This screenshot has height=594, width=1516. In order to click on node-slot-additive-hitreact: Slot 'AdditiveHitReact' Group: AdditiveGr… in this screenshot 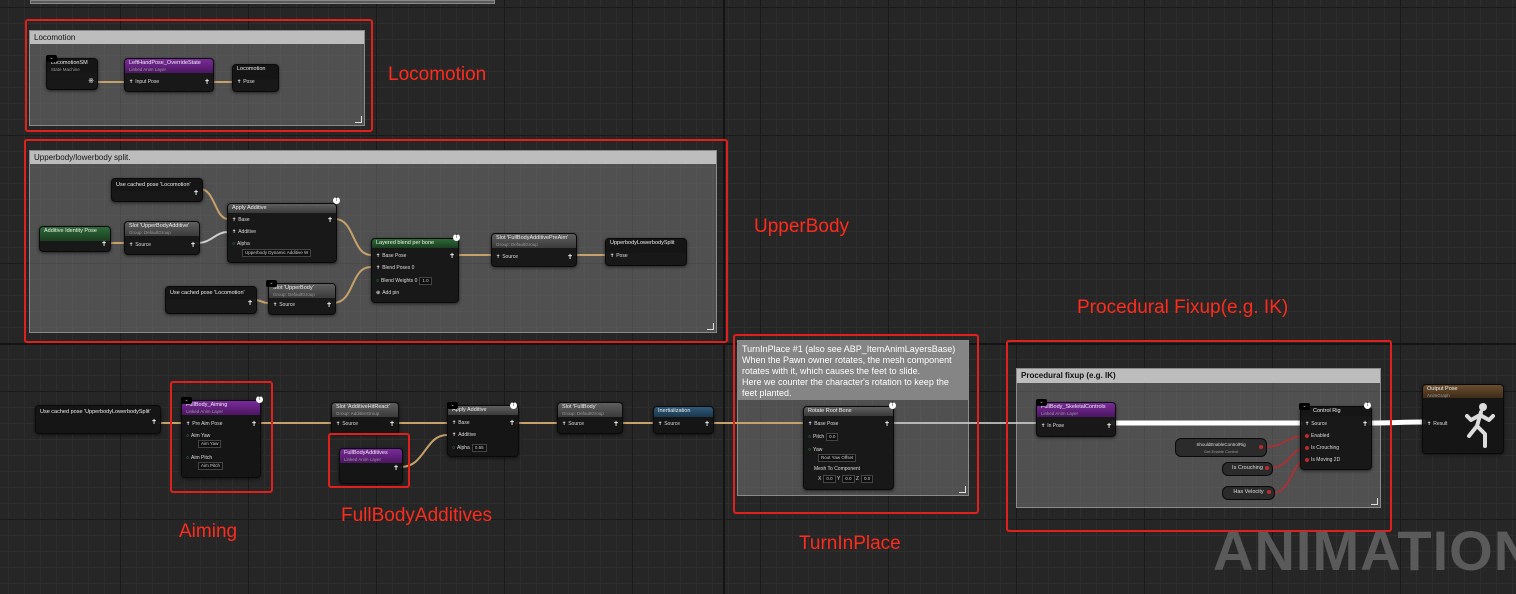, I will do `click(365, 418)`.